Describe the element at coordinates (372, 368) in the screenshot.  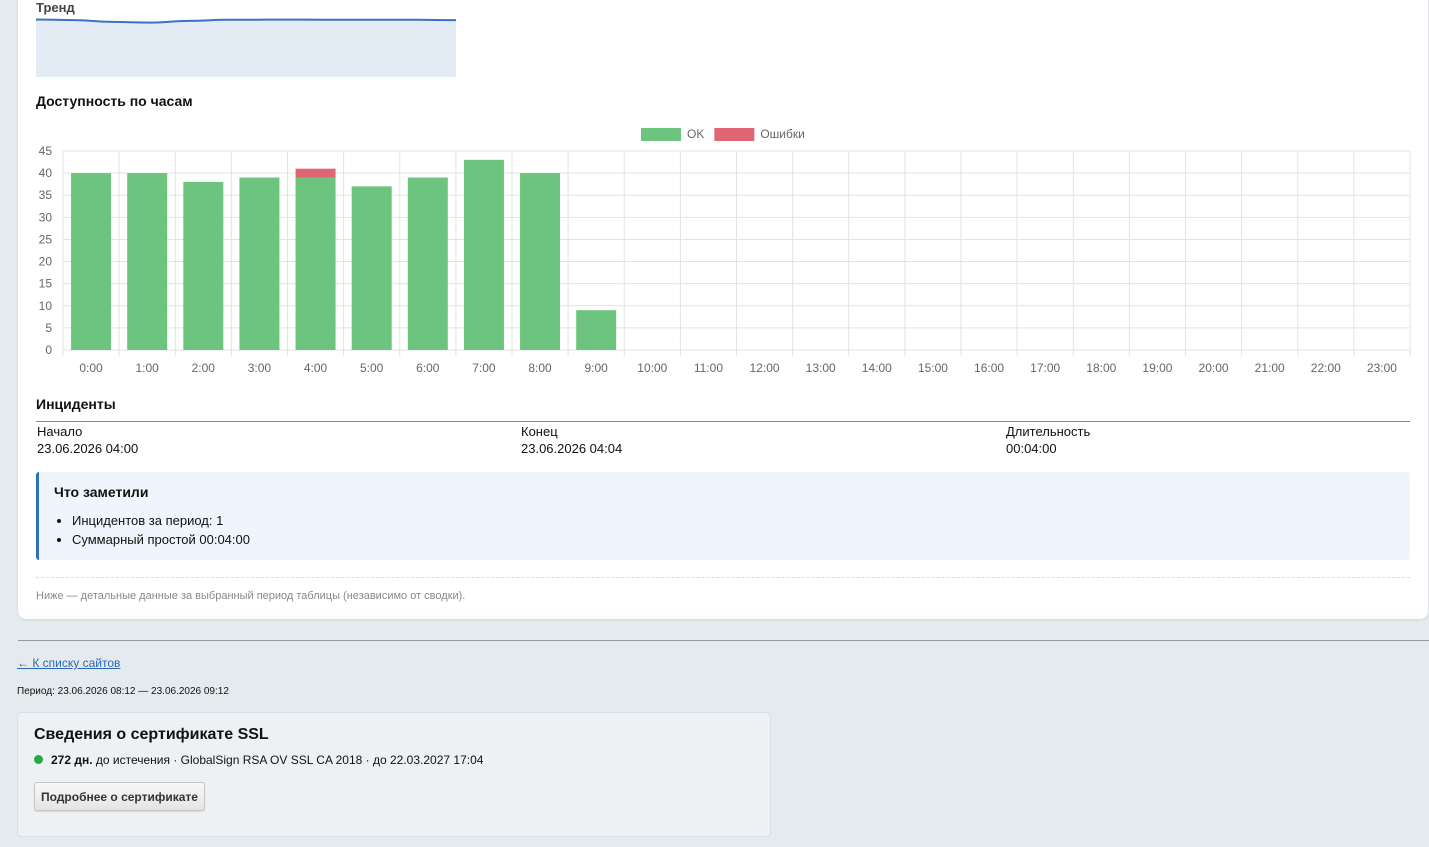
I see `x-tick-label: 5:00` at that location.